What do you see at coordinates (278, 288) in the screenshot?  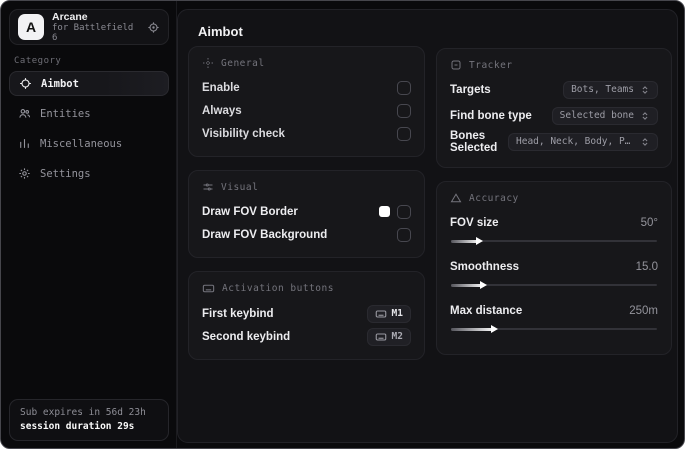 I see `card-title: Activation buttons` at bounding box center [278, 288].